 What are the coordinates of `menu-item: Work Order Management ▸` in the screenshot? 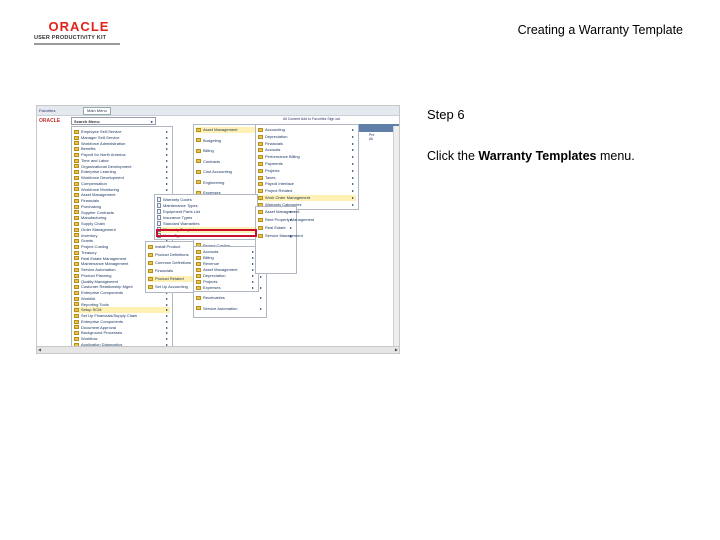 It's located at (307, 198).